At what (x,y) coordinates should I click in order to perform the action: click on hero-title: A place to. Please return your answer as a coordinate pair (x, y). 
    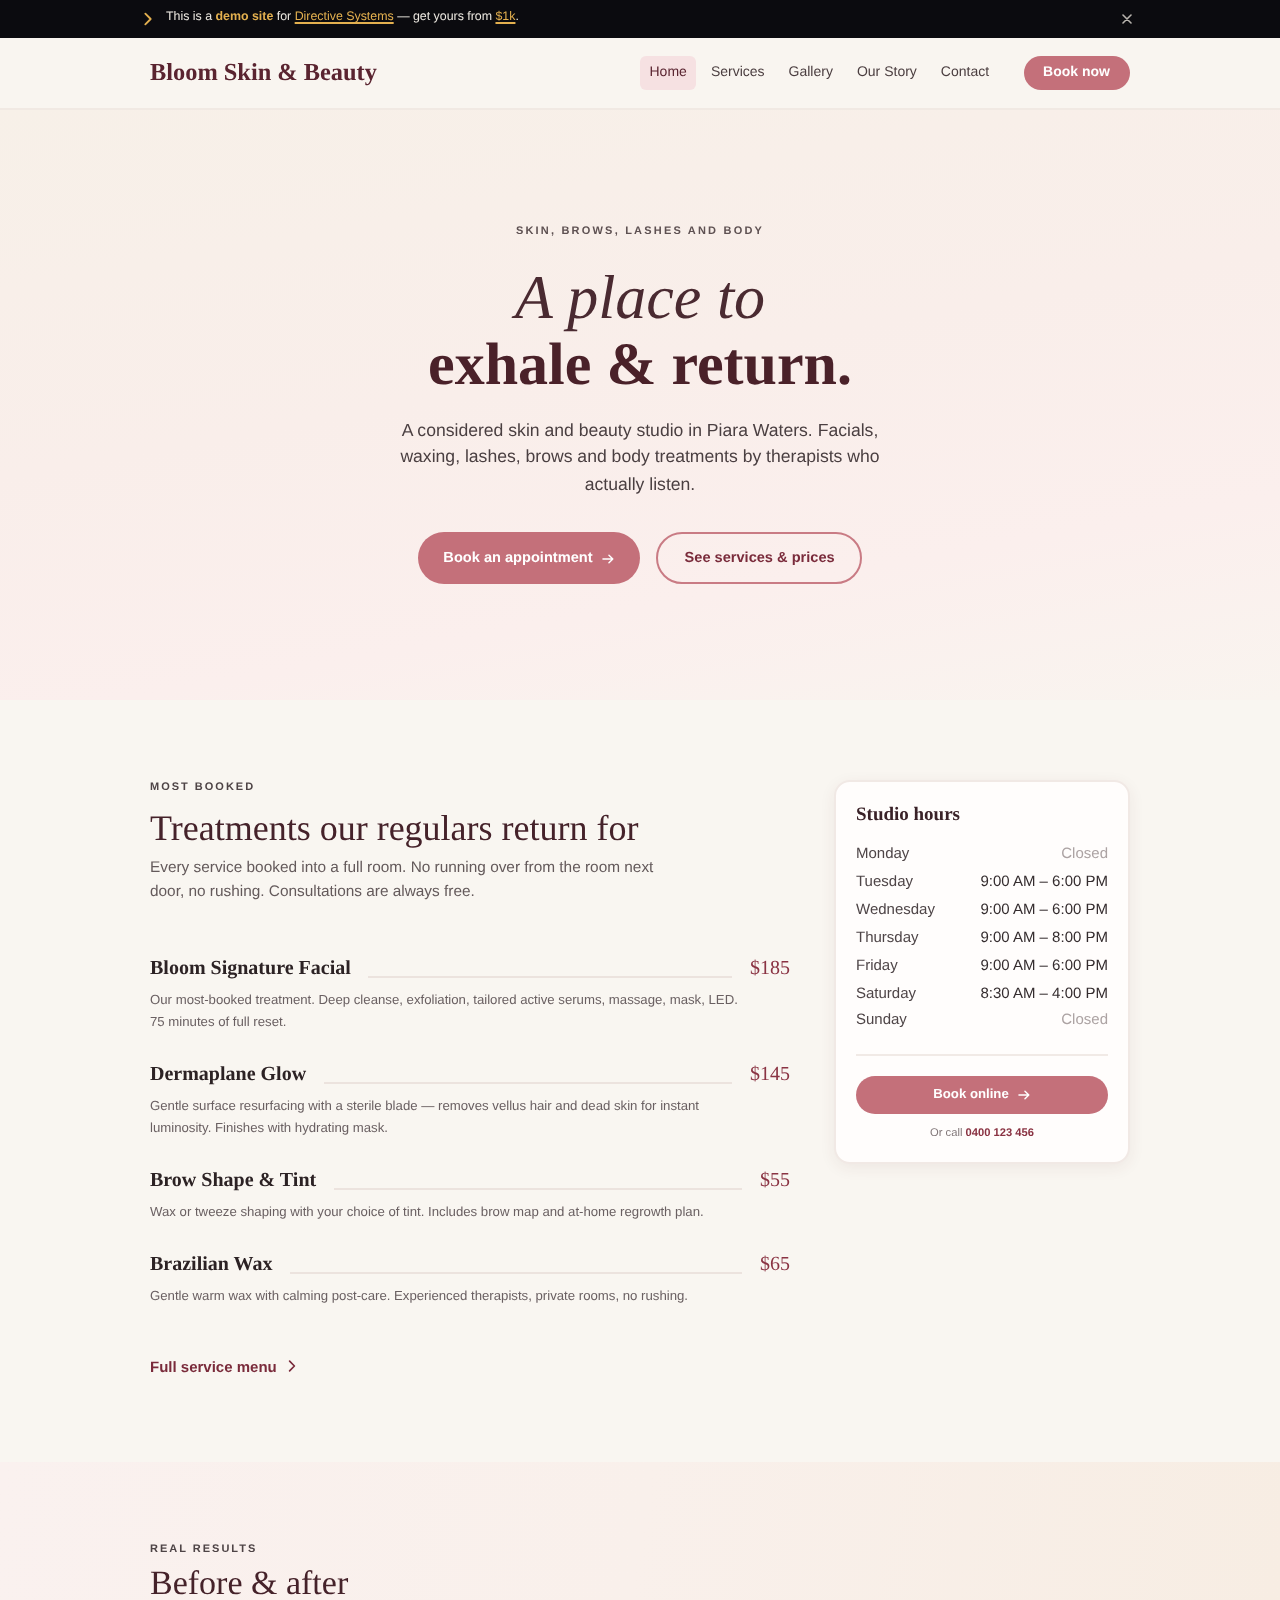
    Looking at the image, I should click on (640, 297).